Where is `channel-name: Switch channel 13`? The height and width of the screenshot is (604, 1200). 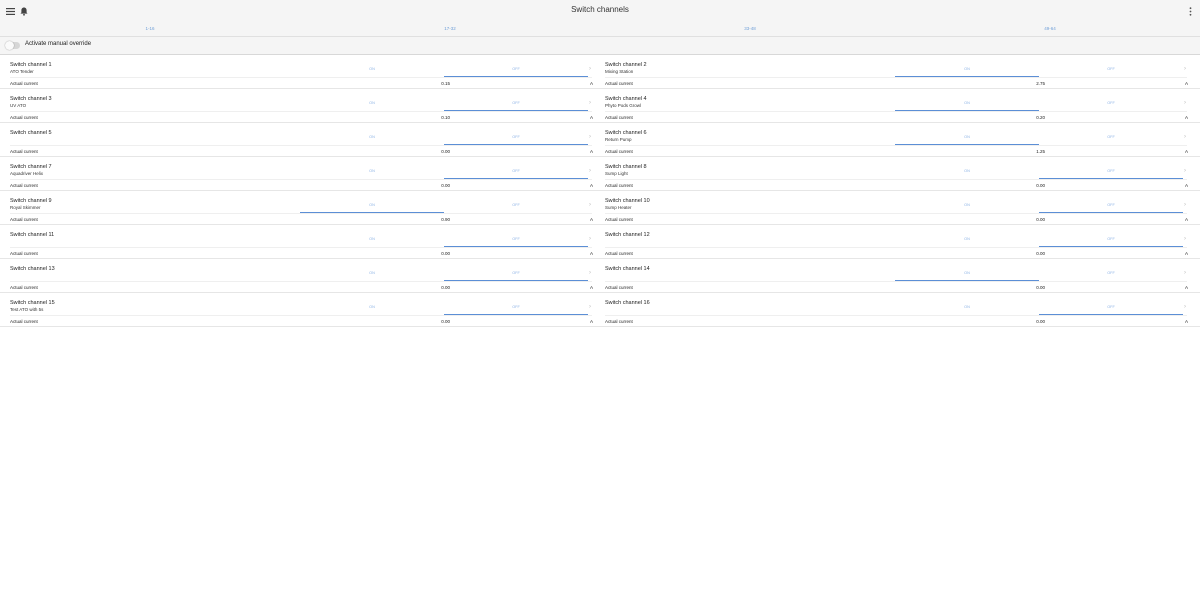 channel-name: Switch channel 13 is located at coordinates (32, 269).